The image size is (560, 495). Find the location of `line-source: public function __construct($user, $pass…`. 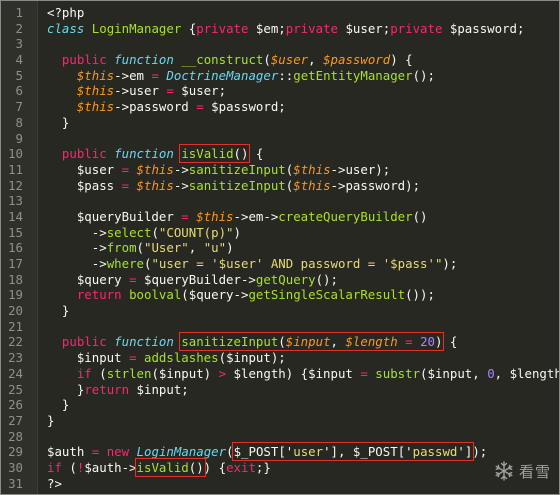

line-source: public function __construct($user, $pass… is located at coordinates (230, 60).